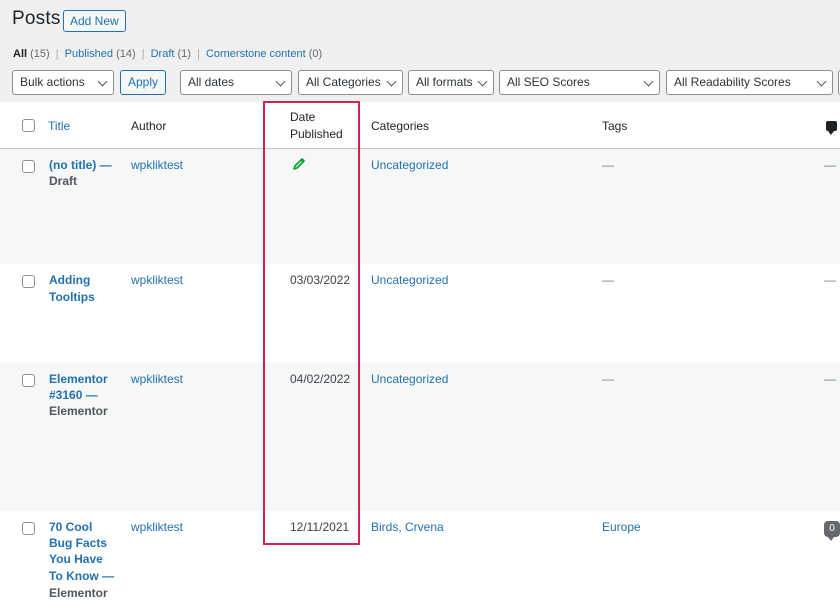 The image size is (840, 606). Describe the element at coordinates (69, 280) in the screenshot. I see `post-title-link: Adding` at that location.